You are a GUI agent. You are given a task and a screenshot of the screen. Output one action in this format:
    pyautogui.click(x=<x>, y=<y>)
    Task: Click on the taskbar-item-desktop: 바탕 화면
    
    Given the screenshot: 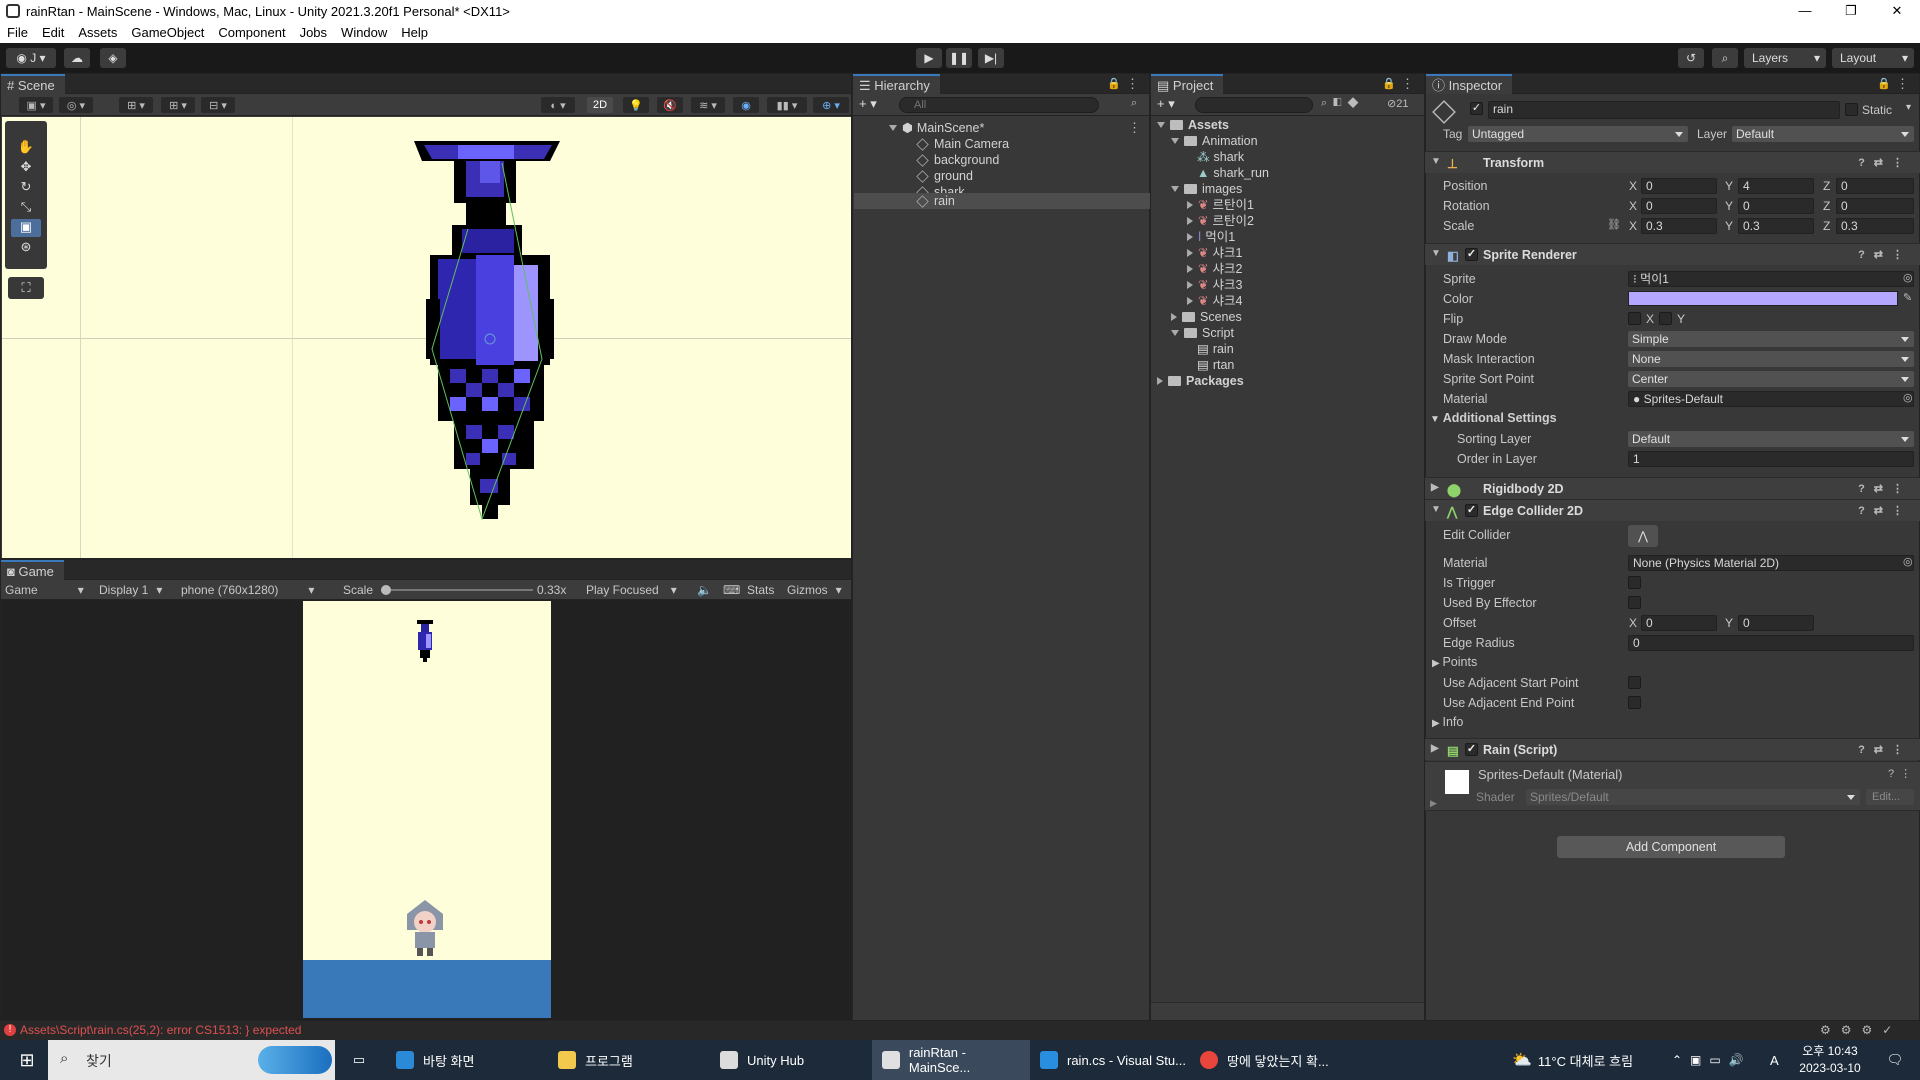 What is the action you would take?
    pyautogui.click(x=471, y=1060)
    